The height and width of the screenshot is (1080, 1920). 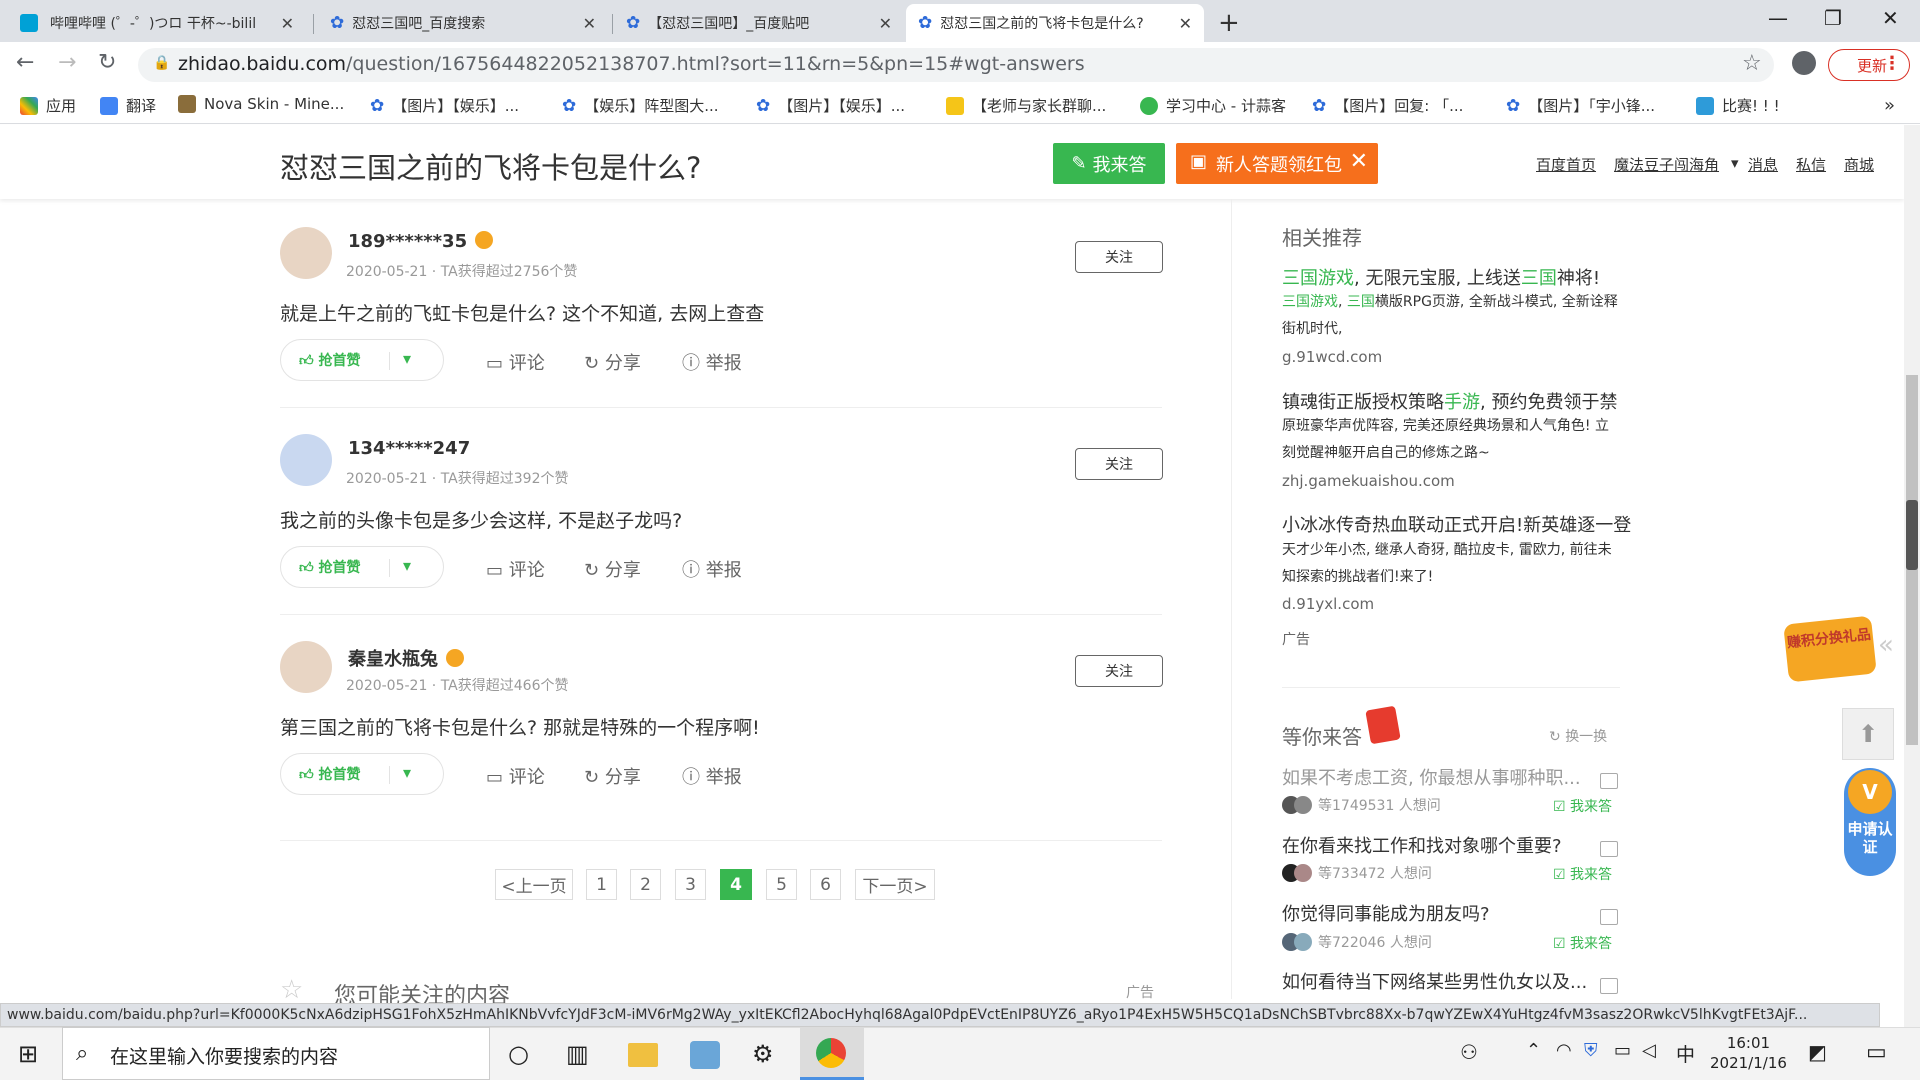 What do you see at coordinates (1229, 23) in the screenshot?
I see `new-tab-button: +` at bounding box center [1229, 23].